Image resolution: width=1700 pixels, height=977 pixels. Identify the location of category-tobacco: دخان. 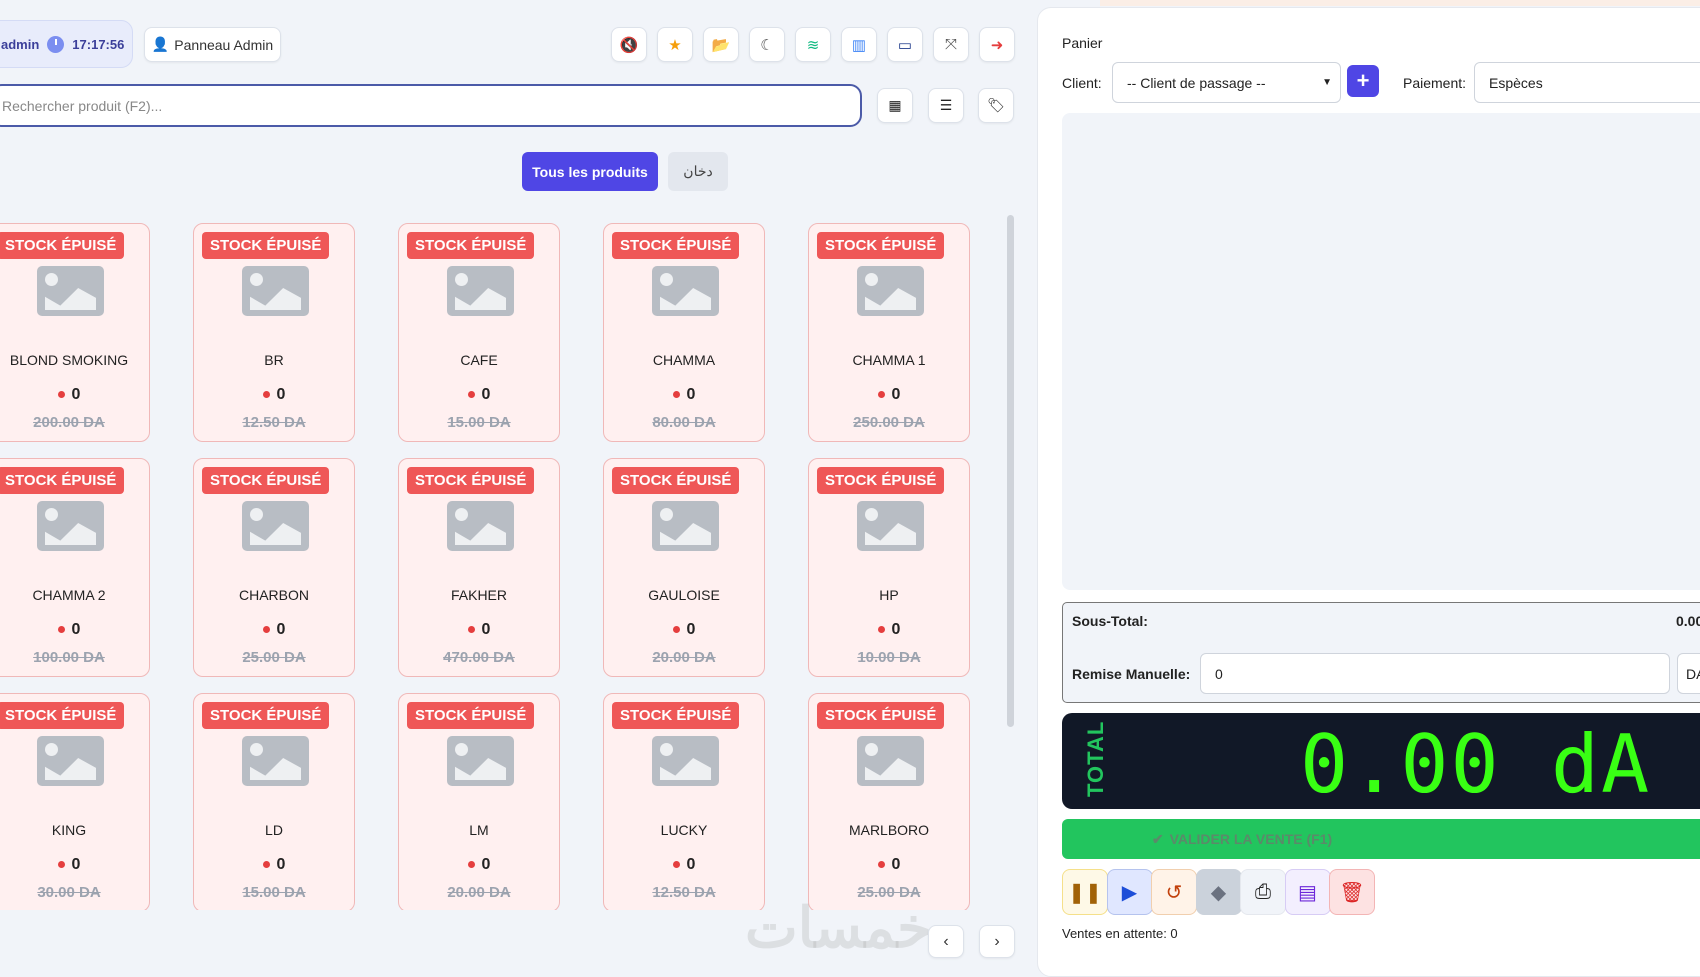
(698, 171).